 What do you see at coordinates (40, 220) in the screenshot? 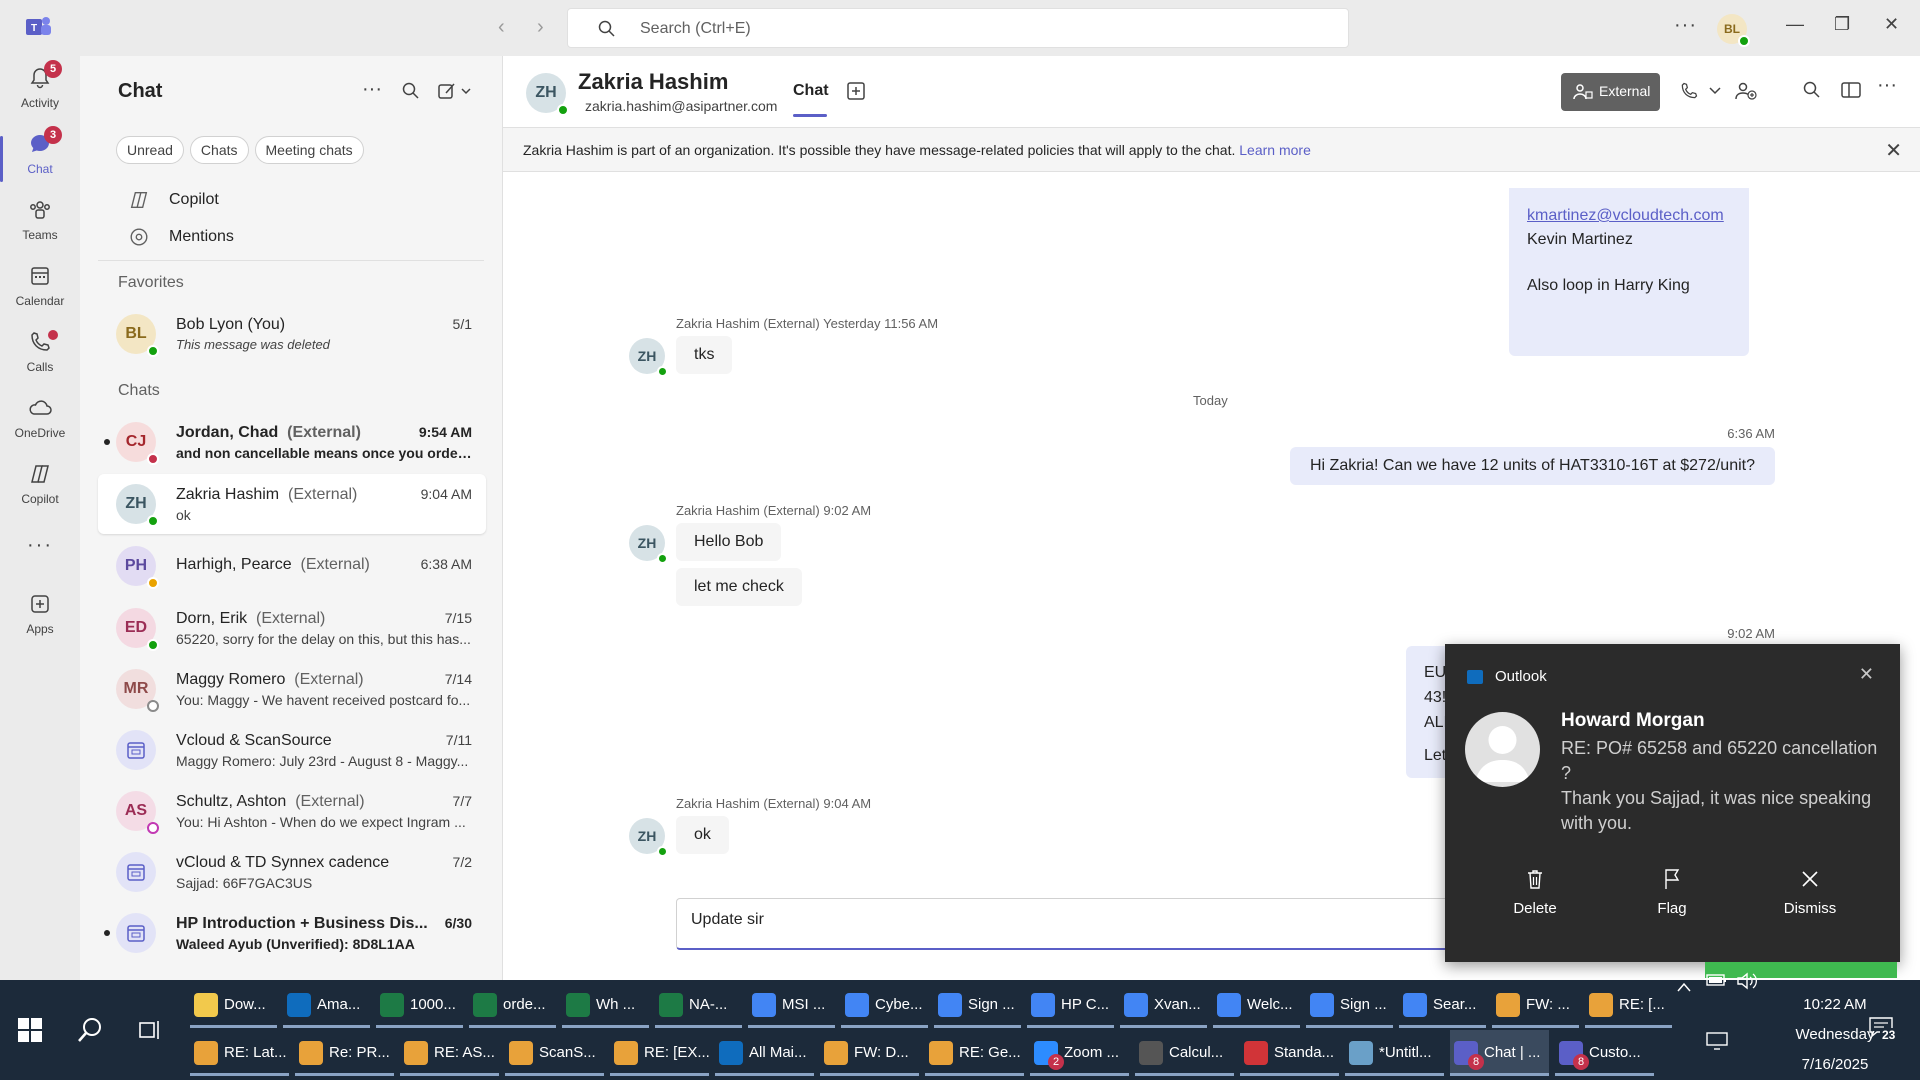
I see `rail-teams: Teams` at bounding box center [40, 220].